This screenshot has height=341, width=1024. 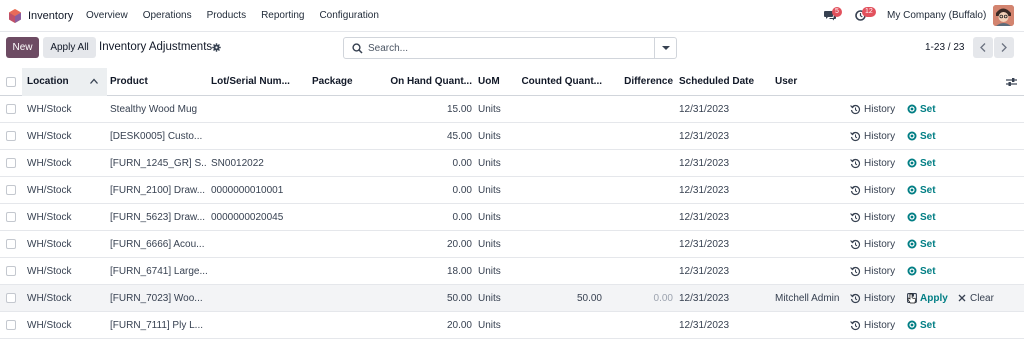 What do you see at coordinates (348, 15) in the screenshot?
I see `menu-configuration: Configuration` at bounding box center [348, 15].